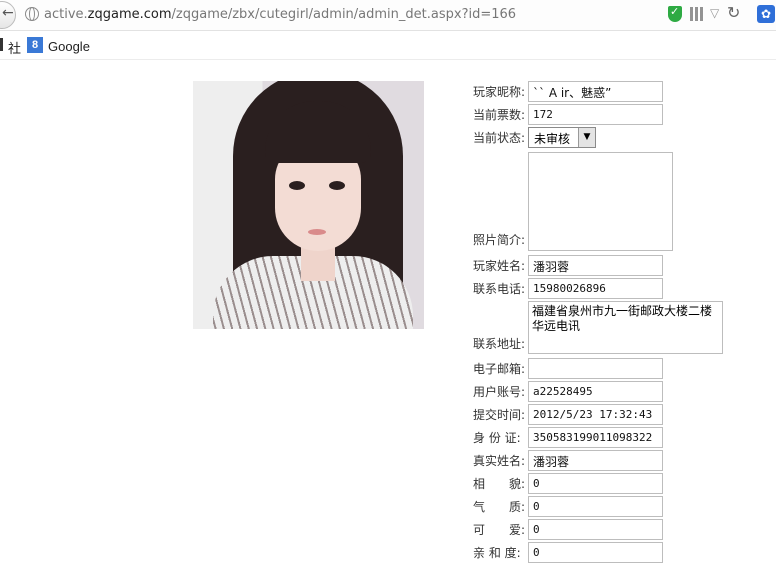 This screenshot has height=565, width=776. I want to click on temperament-field: 0, so click(595, 506).